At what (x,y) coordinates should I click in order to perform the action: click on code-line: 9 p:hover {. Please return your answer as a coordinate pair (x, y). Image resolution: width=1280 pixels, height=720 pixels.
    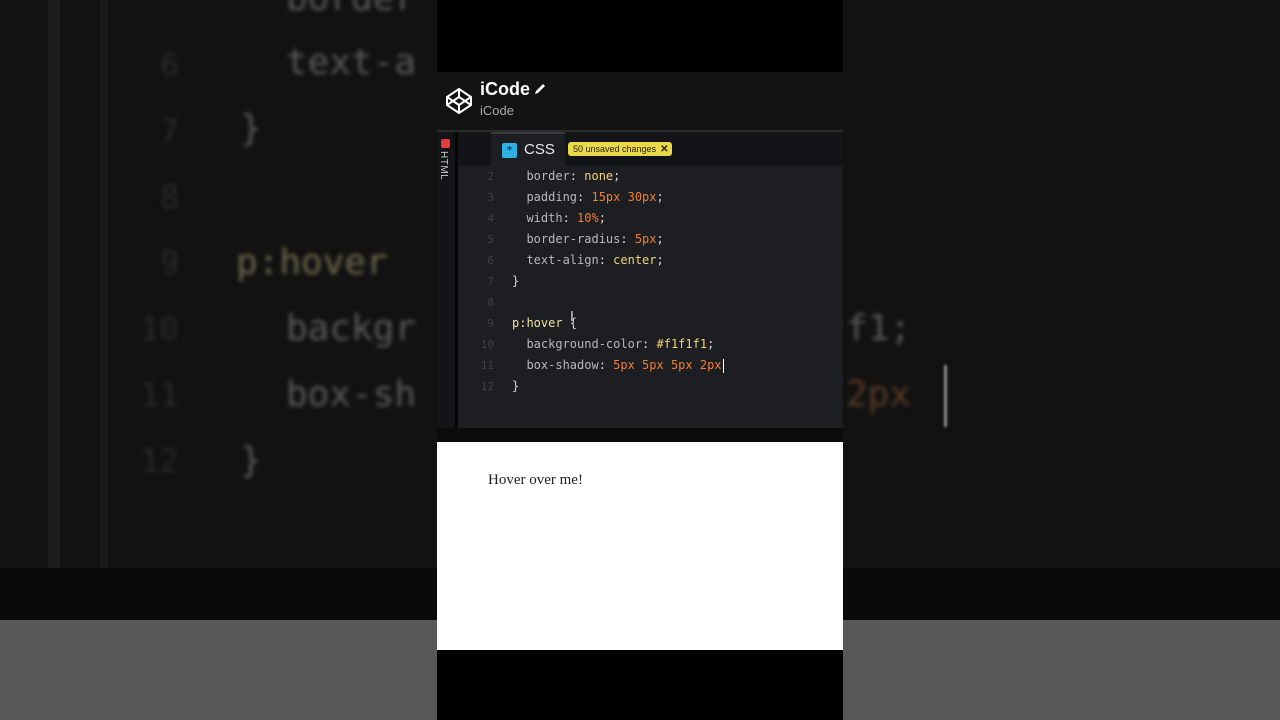
    Looking at the image, I should click on (650, 323).